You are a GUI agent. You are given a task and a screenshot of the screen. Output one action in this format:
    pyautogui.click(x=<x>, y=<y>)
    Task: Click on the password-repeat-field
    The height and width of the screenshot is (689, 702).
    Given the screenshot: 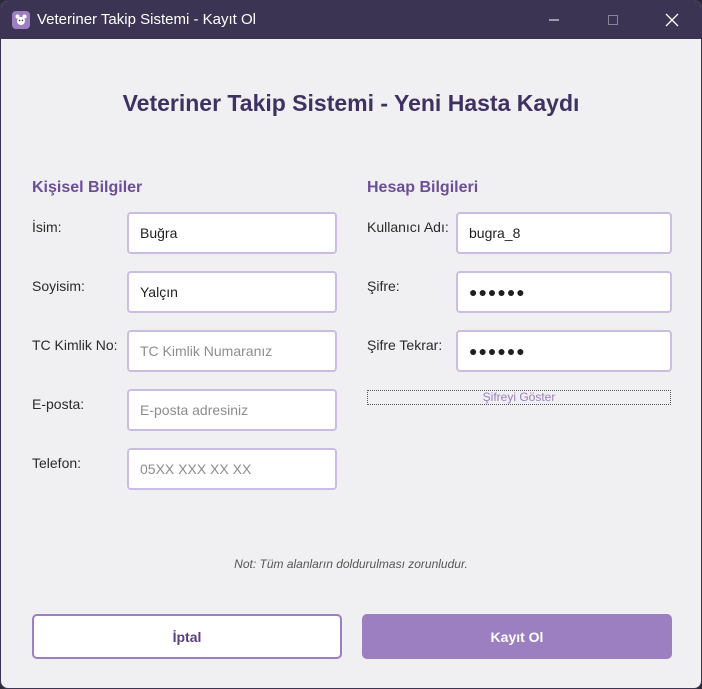 What is the action you would take?
    pyautogui.click(x=564, y=351)
    